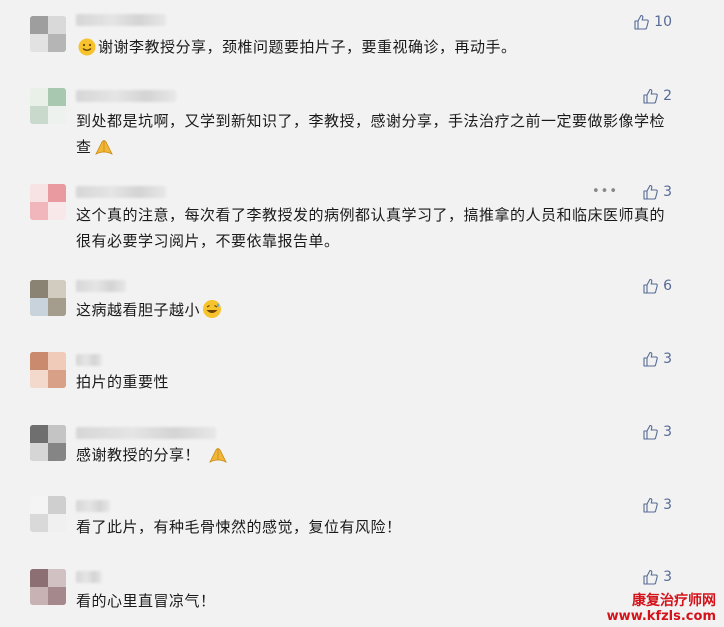  I want to click on comment-item: 看了此片，有种毛骨悚然的感觉，复位有风险！ 3, so click(362, 525).